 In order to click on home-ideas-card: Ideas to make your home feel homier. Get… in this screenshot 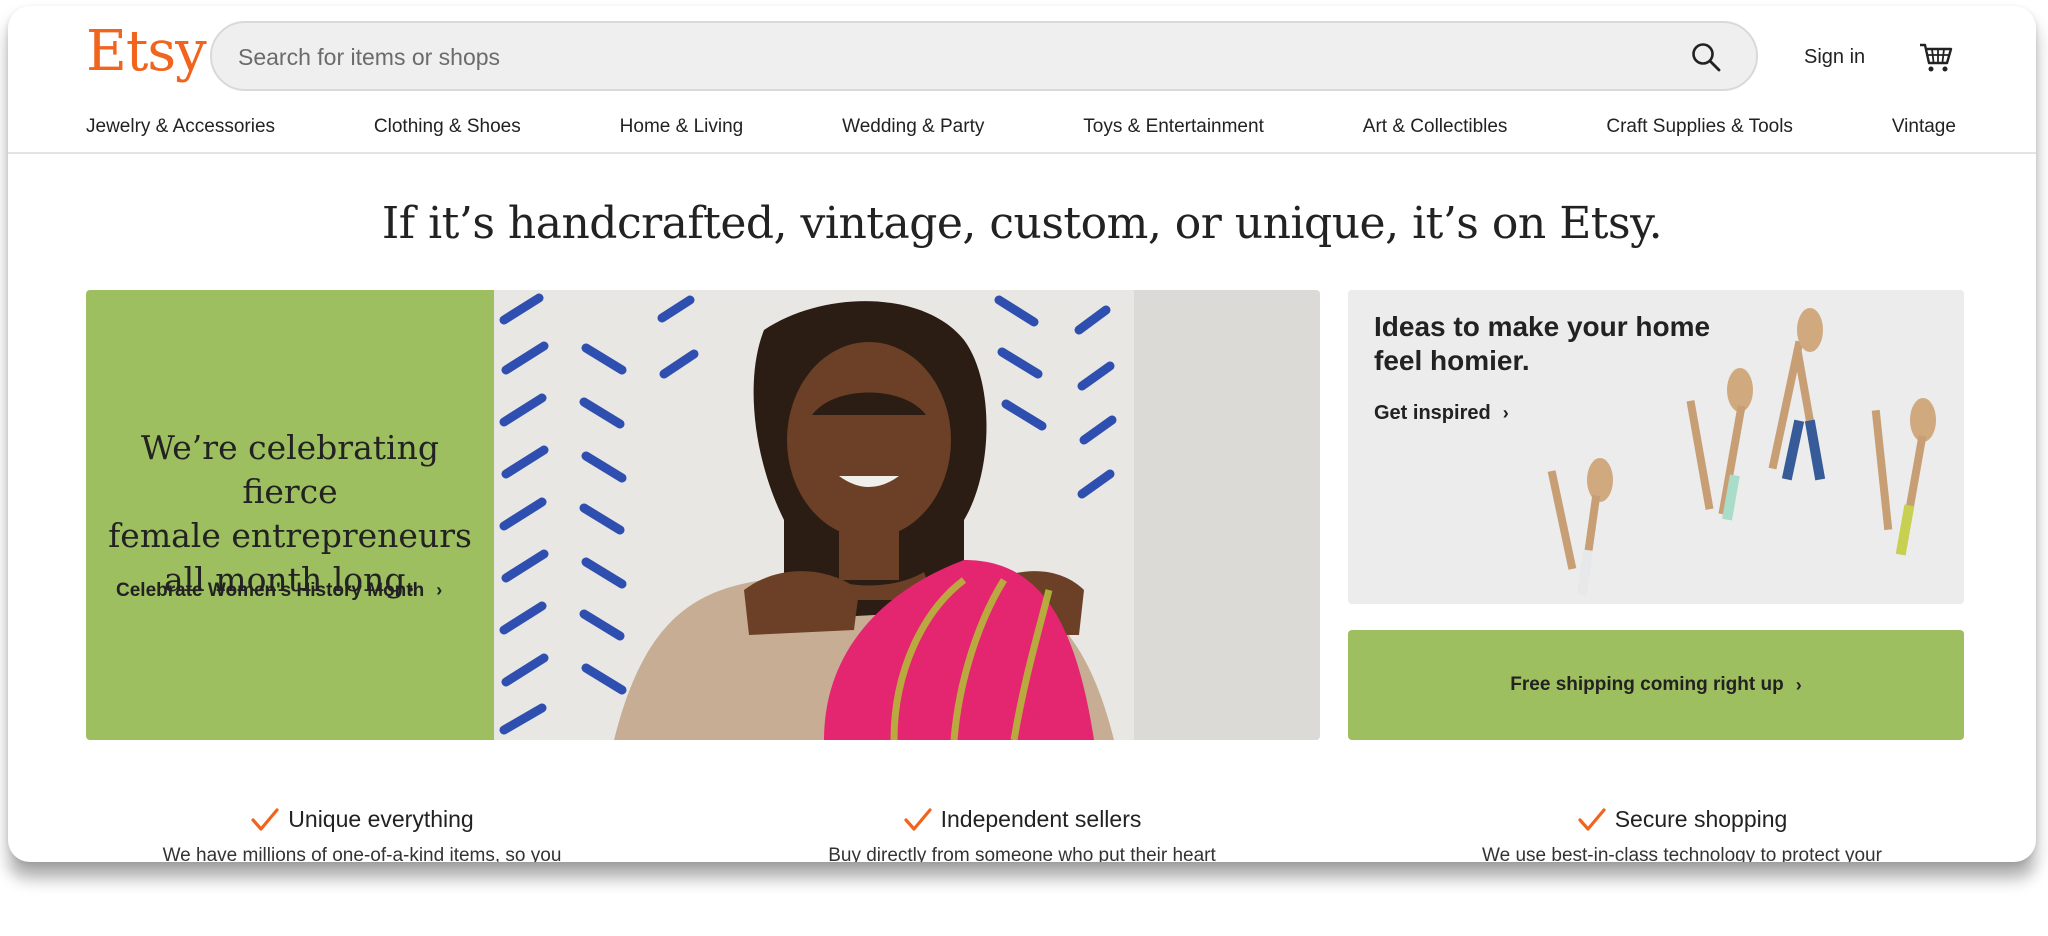, I will do `click(1656, 447)`.